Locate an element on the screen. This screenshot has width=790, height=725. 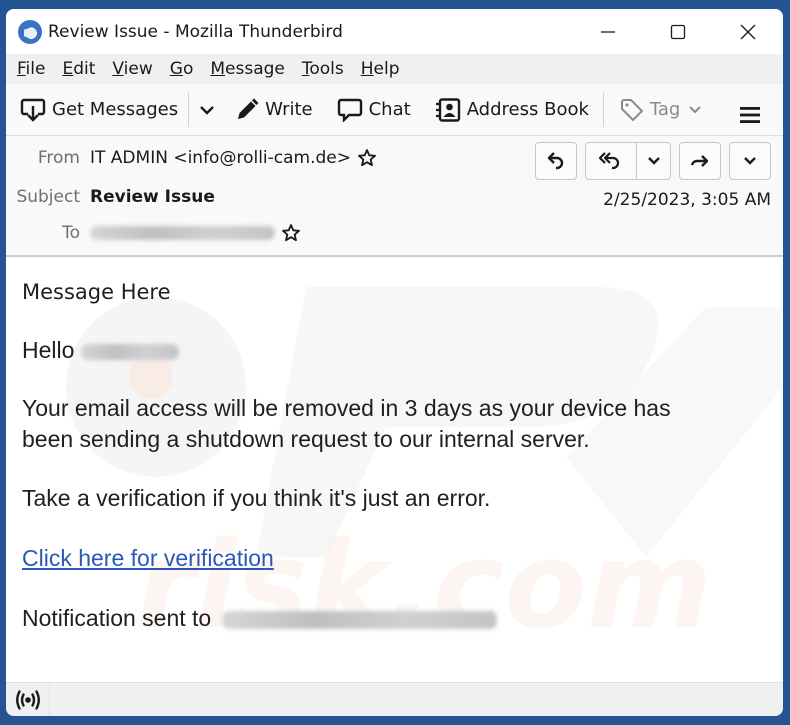
from-row: From IT ADMIN <info@rolli-cam.de> is located at coordinates (191, 158).